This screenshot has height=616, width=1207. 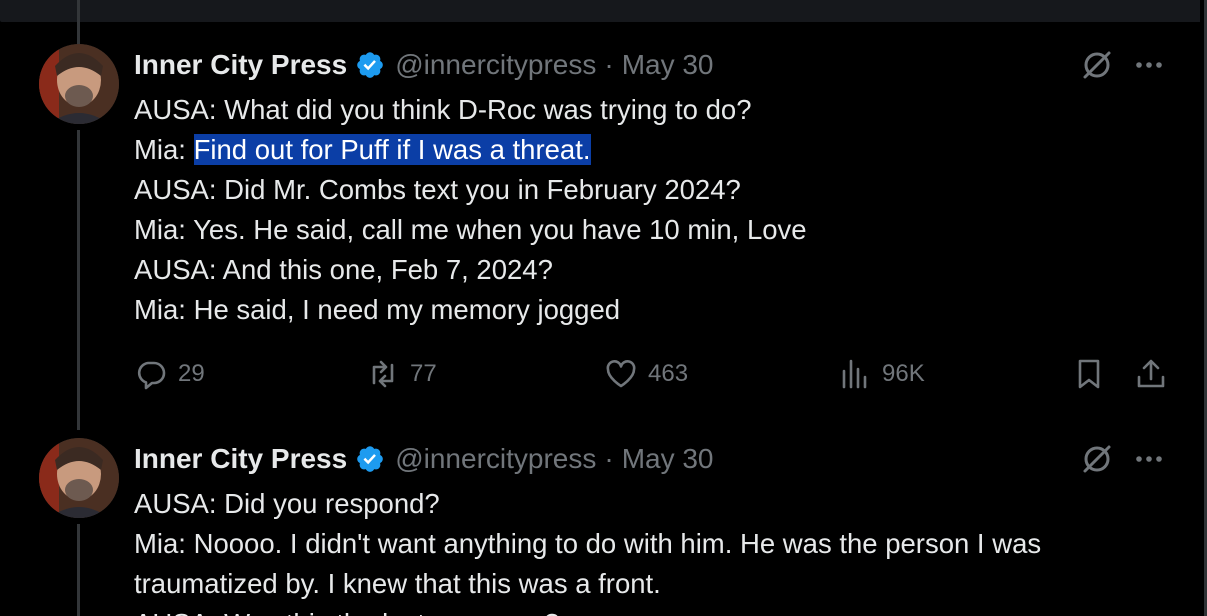 I want to click on tweet-line: AUSA: And this one, Feb 7, 2024?, so click(x=343, y=269).